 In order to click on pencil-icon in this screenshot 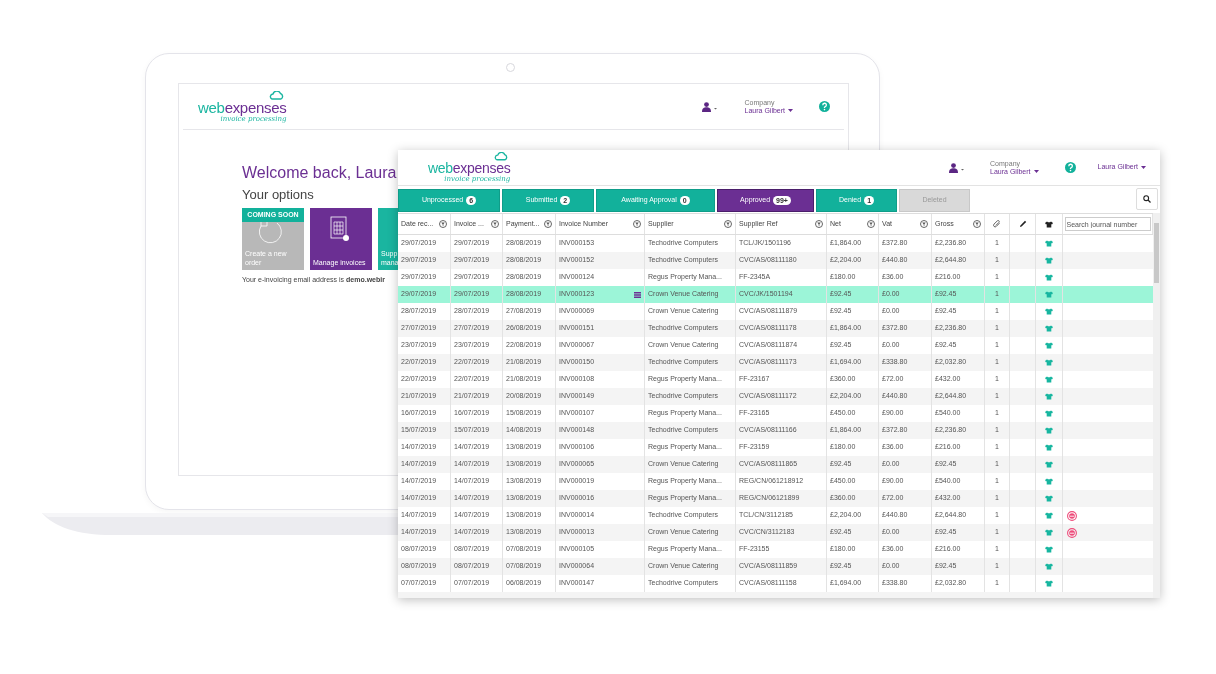, I will do `click(1022, 224)`.